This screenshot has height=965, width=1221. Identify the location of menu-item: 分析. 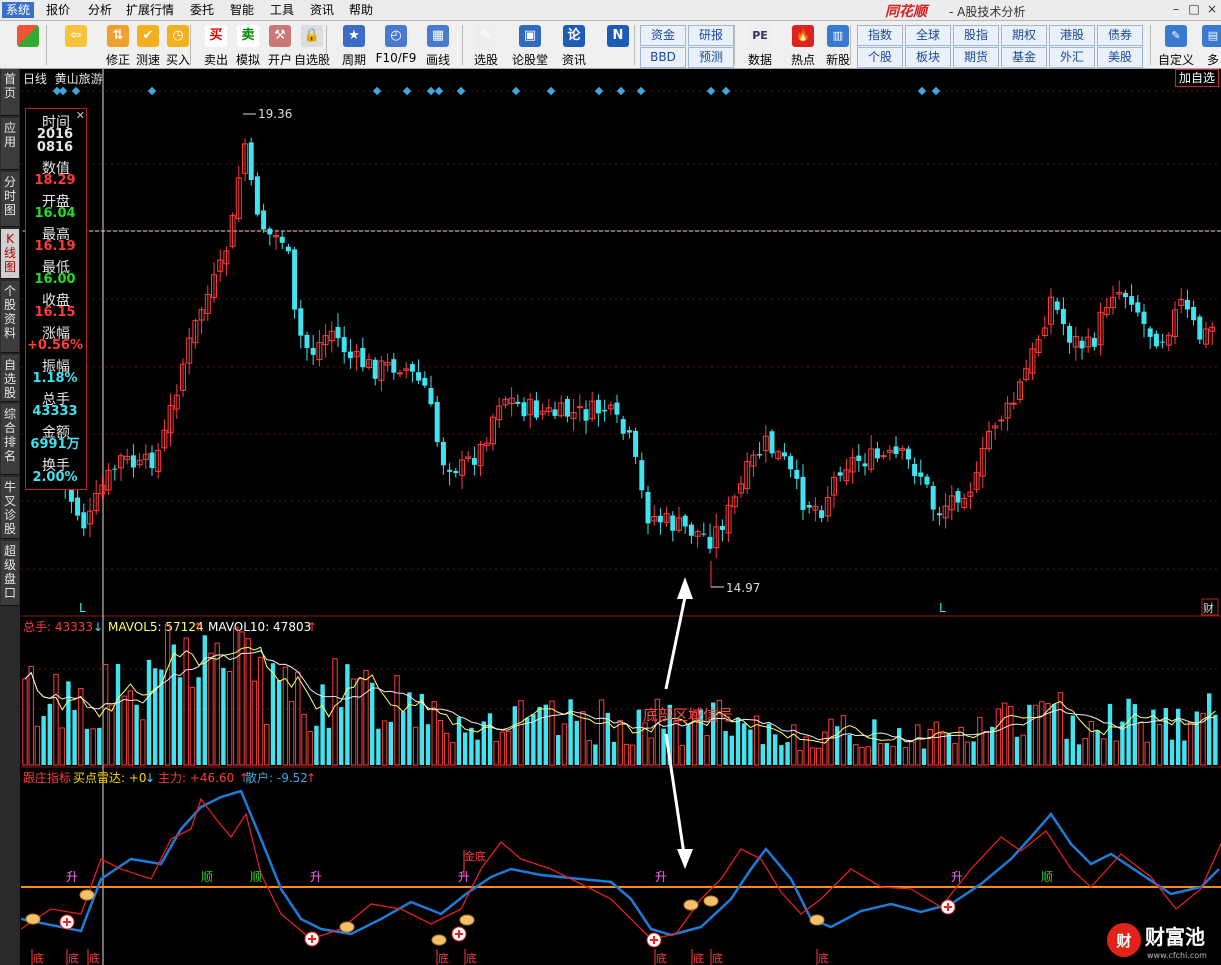
(100, 10).